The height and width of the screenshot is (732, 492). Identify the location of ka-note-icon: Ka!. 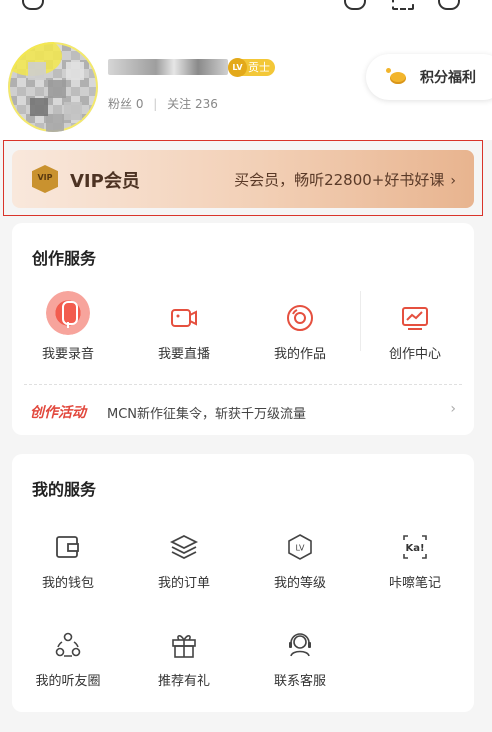
(415, 547).